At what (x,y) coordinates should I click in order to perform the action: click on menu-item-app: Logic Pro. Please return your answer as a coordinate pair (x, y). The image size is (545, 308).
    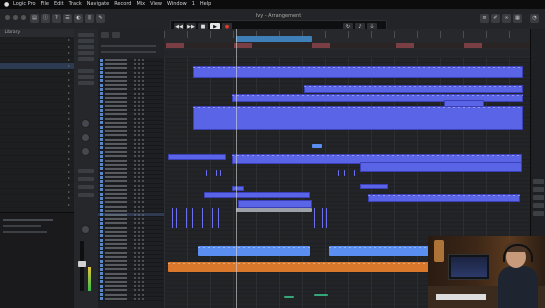
    Looking at the image, I should click on (24, 4).